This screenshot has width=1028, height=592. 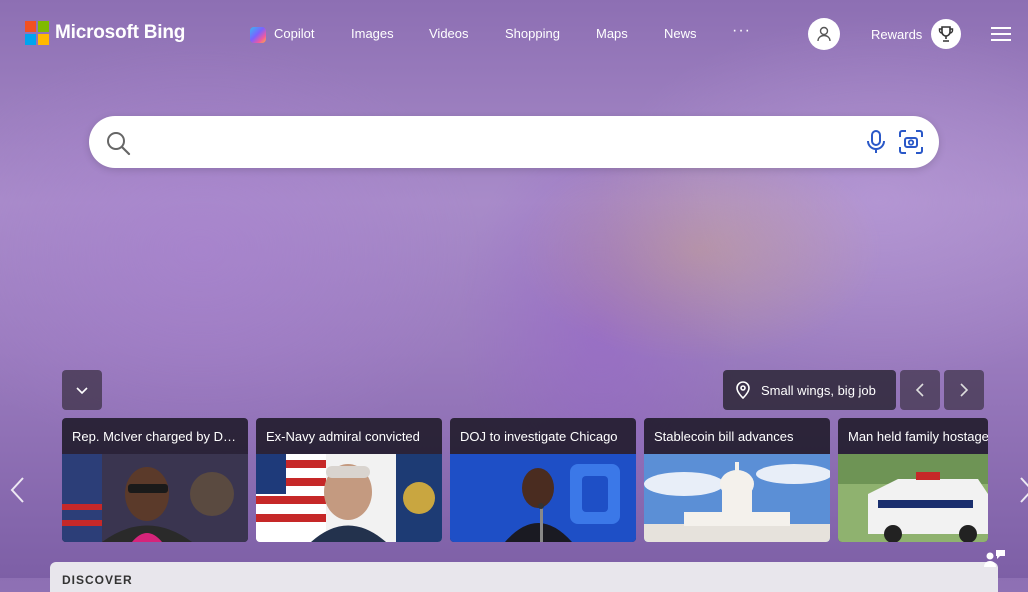 I want to click on news-card: Man held family hostage, so click(x=913, y=480).